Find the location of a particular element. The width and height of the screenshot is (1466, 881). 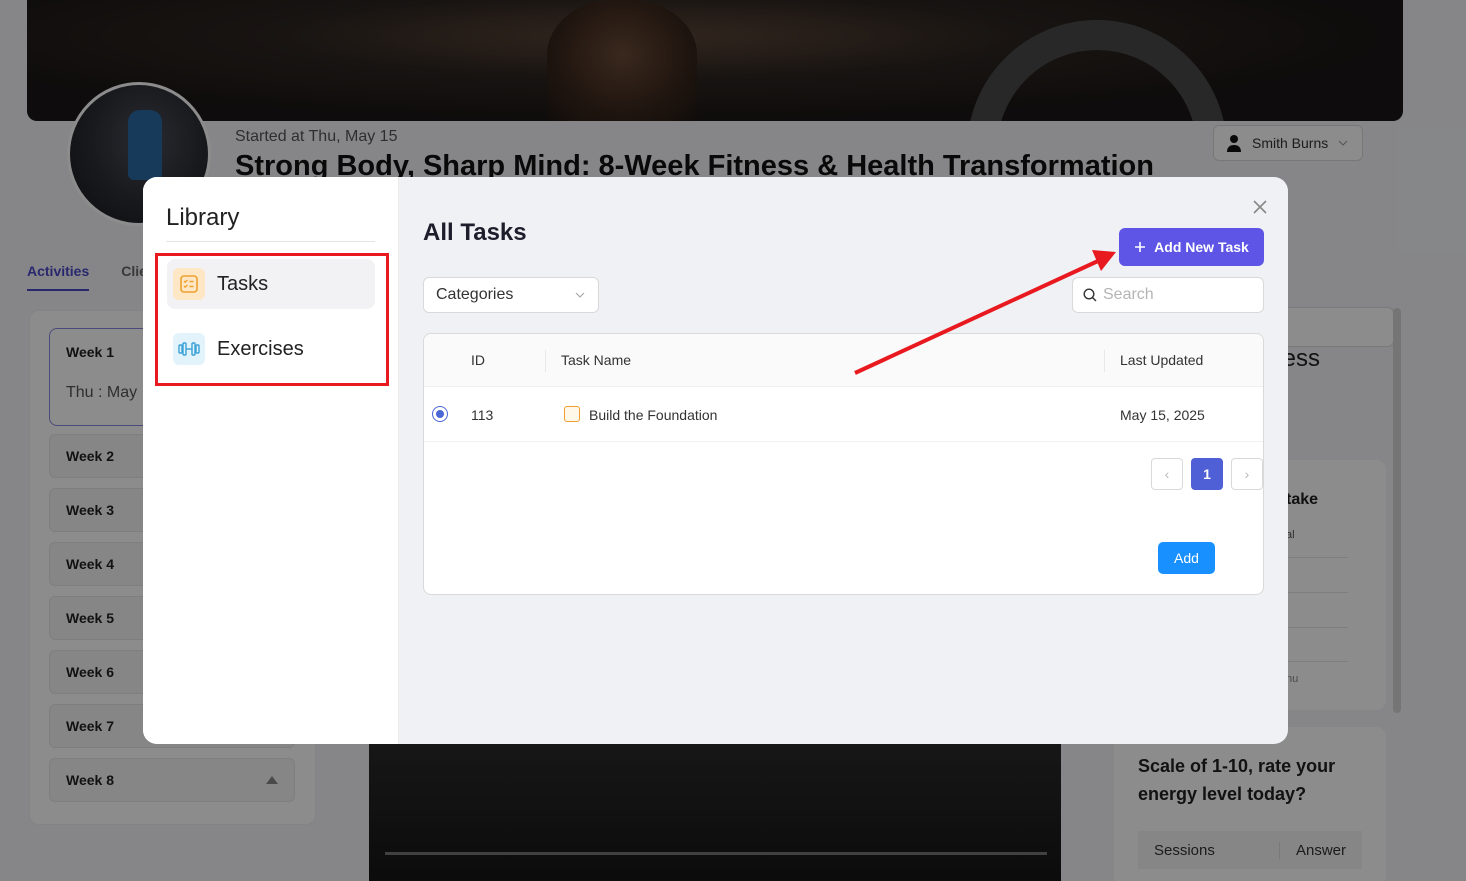

search-box is located at coordinates (1168, 295).